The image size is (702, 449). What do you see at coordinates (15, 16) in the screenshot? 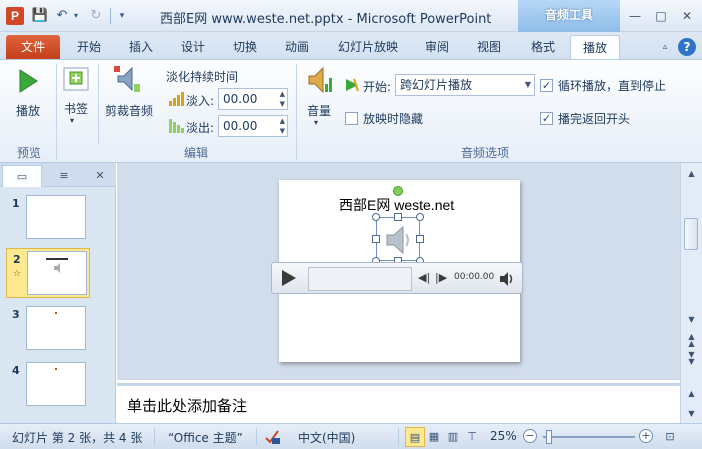
I see `powerpoint-app-icon: P` at bounding box center [15, 16].